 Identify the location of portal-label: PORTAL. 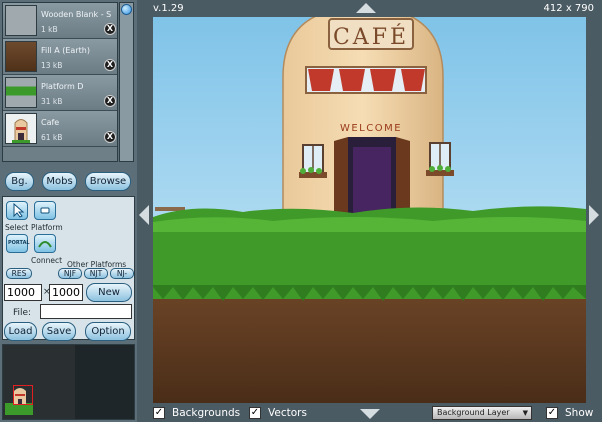
(19, 243).